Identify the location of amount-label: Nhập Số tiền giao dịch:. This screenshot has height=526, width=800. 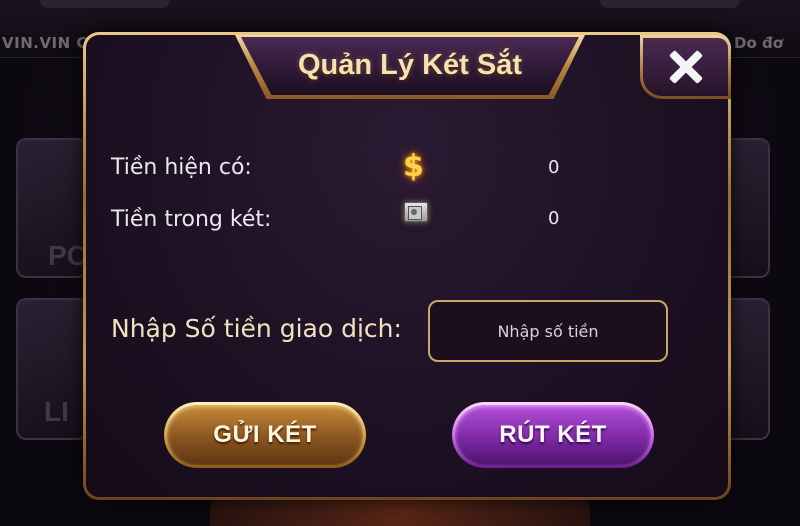
(256, 328).